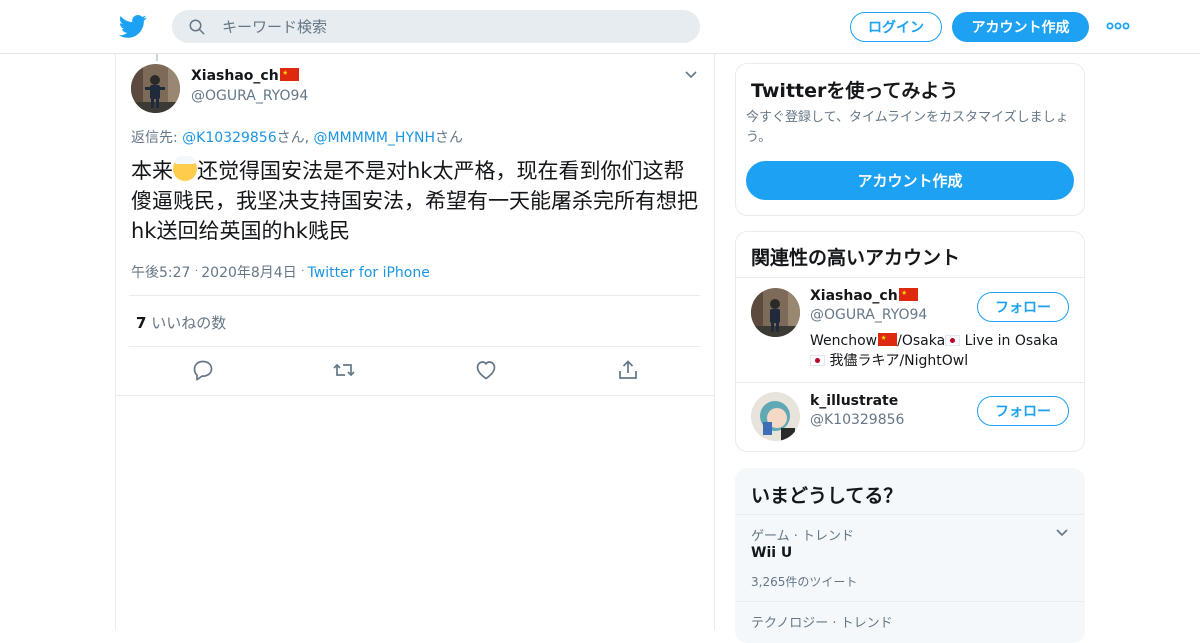 The image size is (1200, 643). What do you see at coordinates (868, 315) in the screenshot?
I see `account-handle: @OGURA_RYO94` at bounding box center [868, 315].